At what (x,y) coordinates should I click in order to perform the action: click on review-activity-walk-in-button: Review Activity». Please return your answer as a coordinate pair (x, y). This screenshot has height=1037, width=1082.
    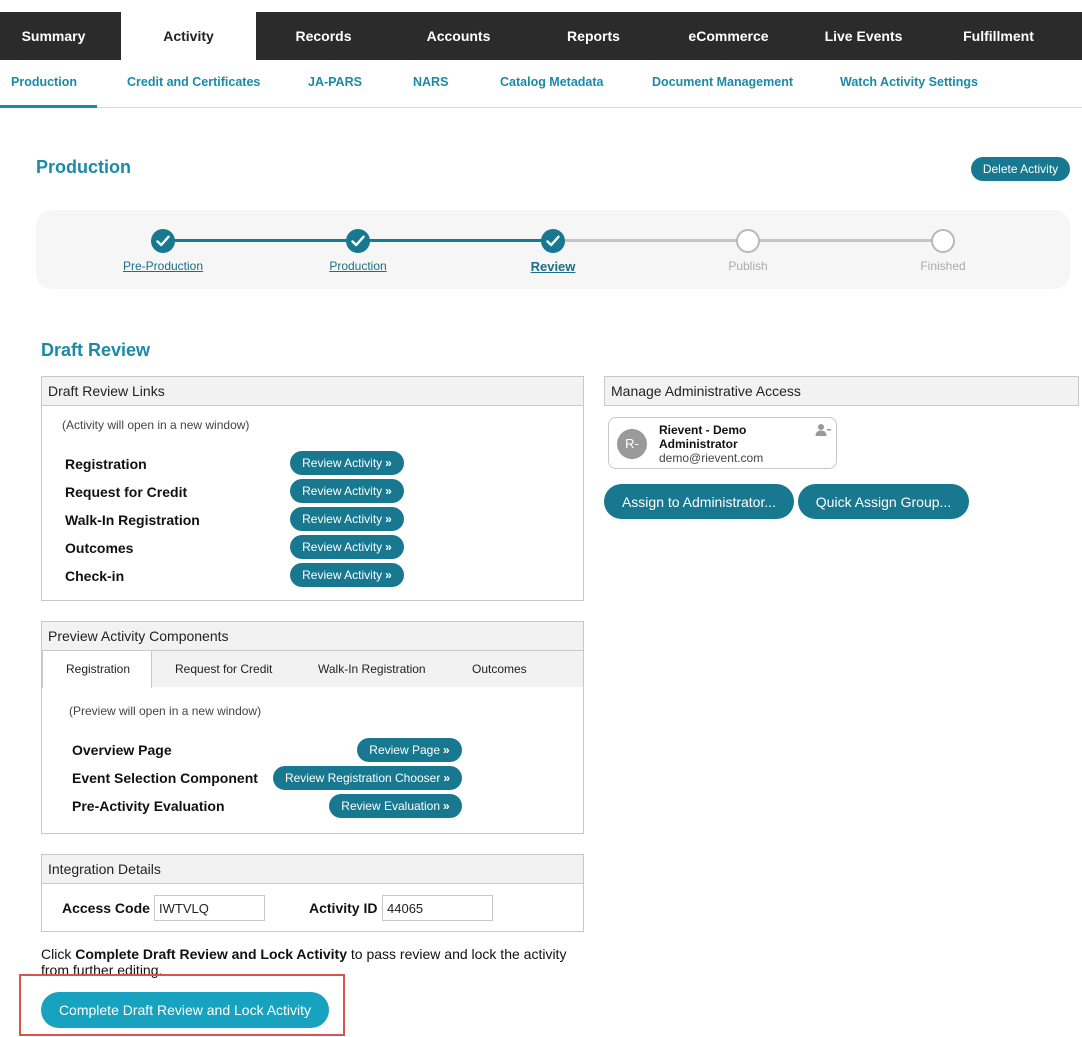
    Looking at the image, I should click on (347, 519).